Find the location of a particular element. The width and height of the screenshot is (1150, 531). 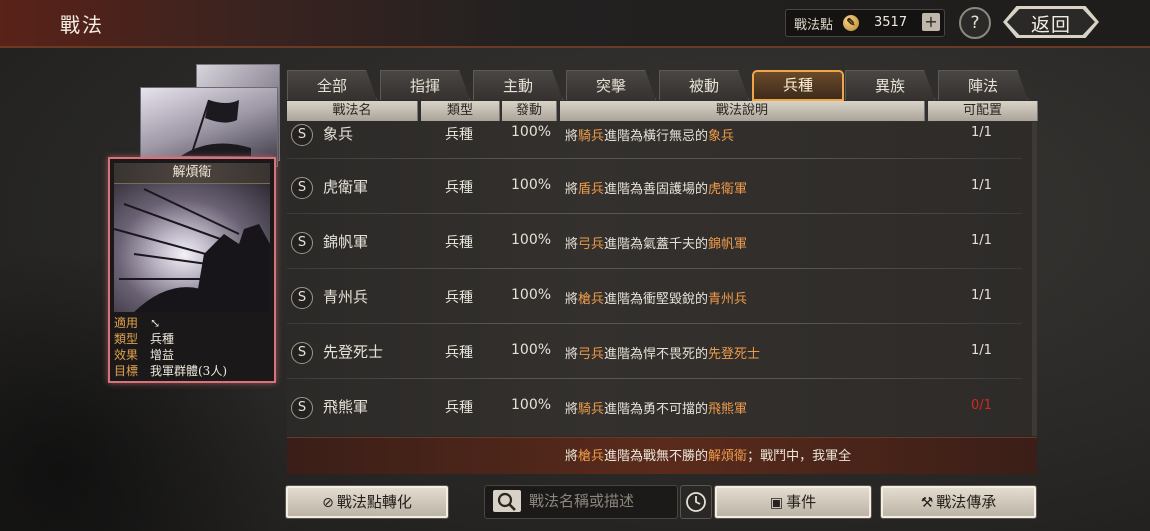

tactic-name: 錦帆軍 is located at coordinates (346, 242).